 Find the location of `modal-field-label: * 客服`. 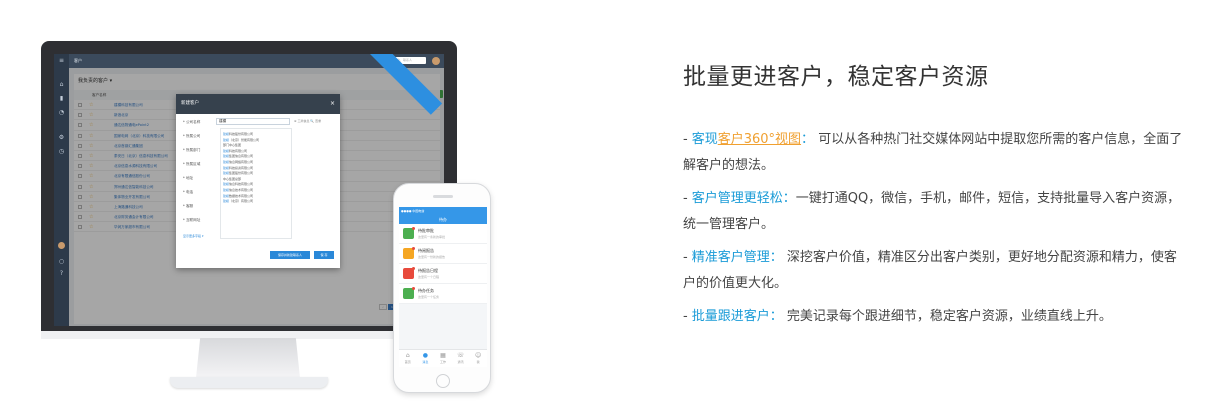

modal-field-label: * 客服 is located at coordinates (188, 206).